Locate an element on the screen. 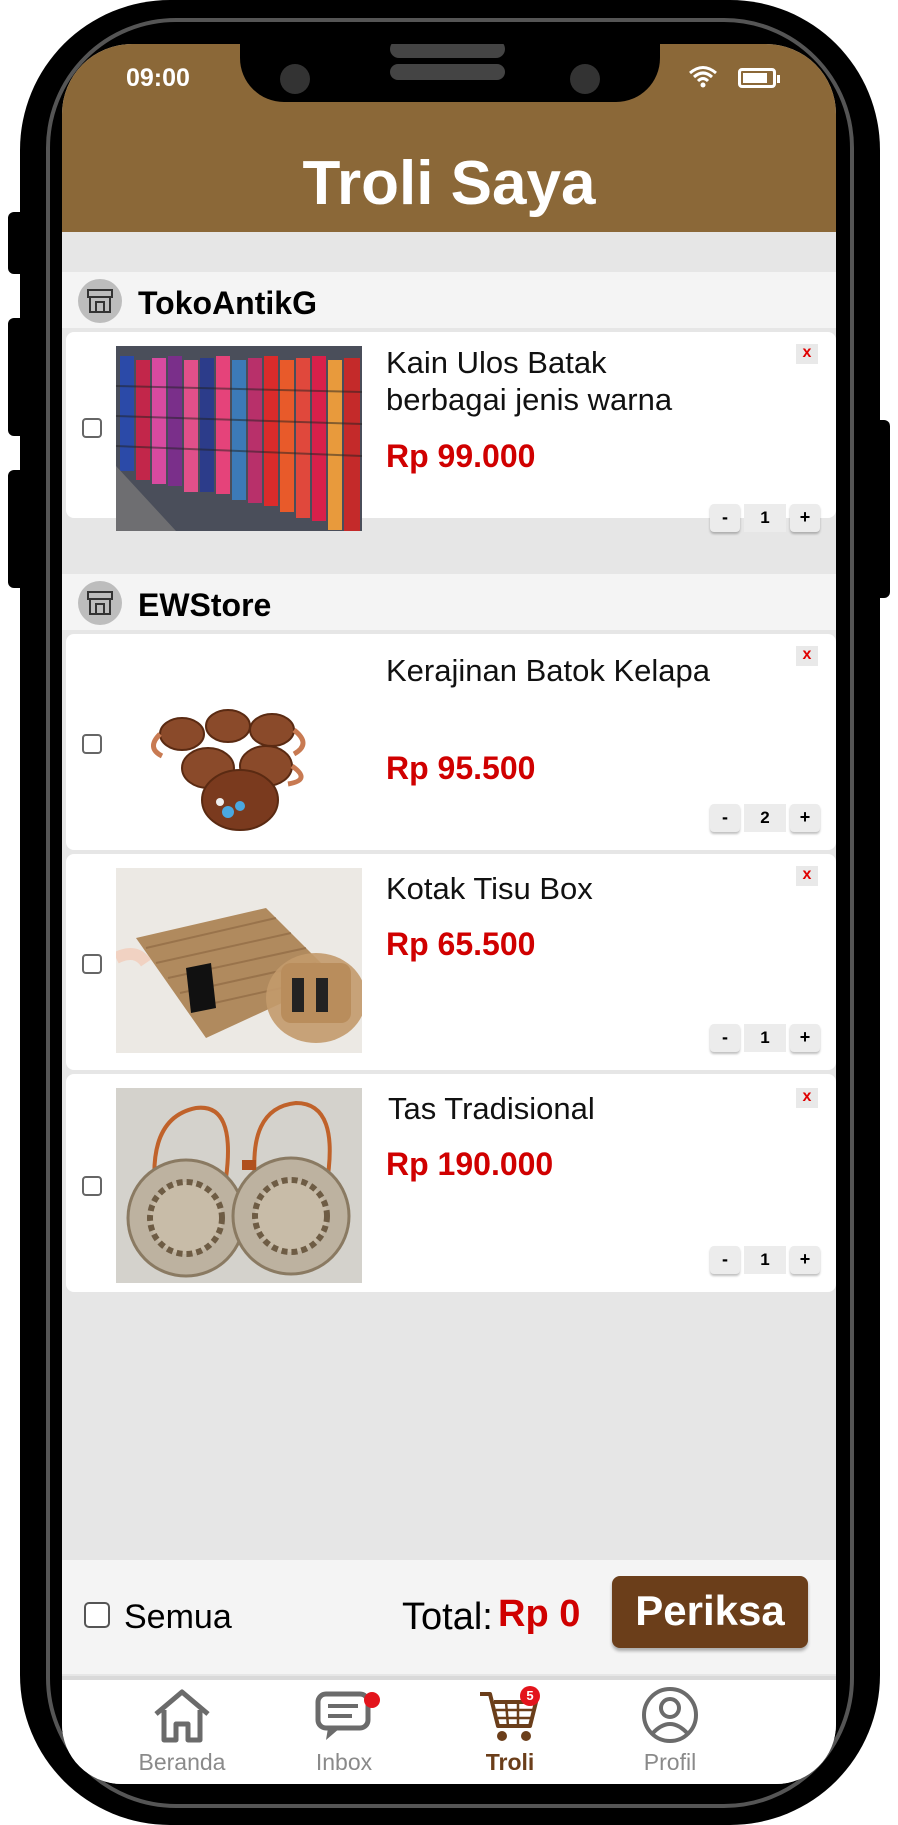  nav-item-beranda: Beranda is located at coordinates (182, 1731).